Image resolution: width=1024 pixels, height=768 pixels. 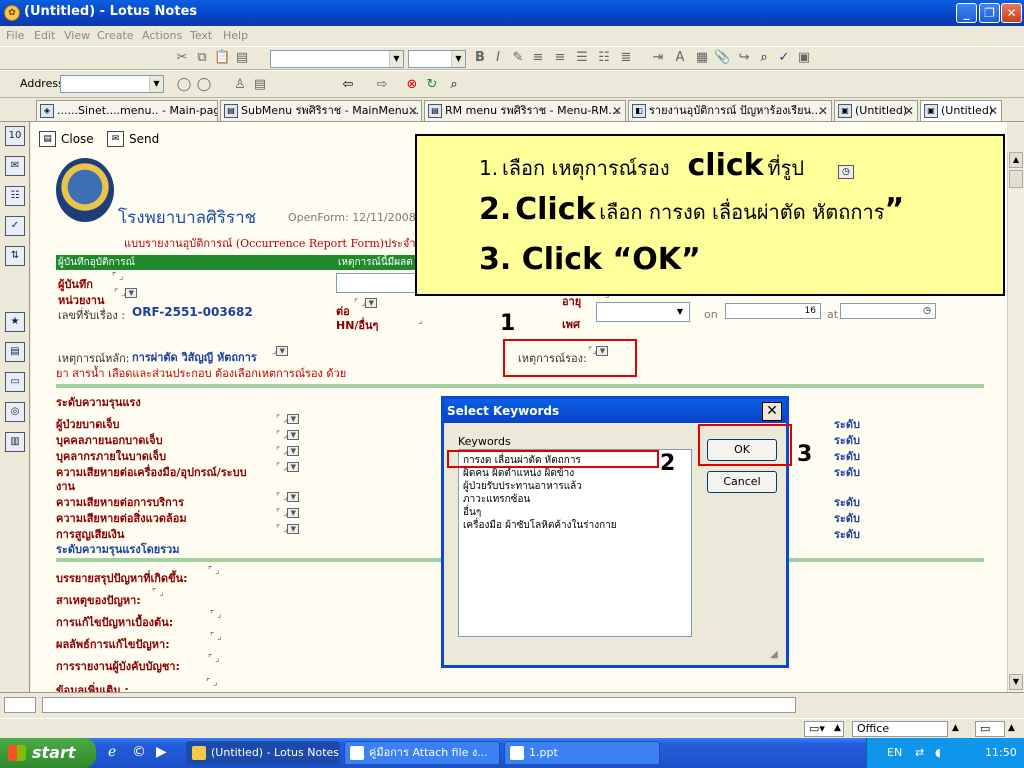 What do you see at coordinates (112, 752) in the screenshot?
I see `ie-icon: ℯ` at bounding box center [112, 752].